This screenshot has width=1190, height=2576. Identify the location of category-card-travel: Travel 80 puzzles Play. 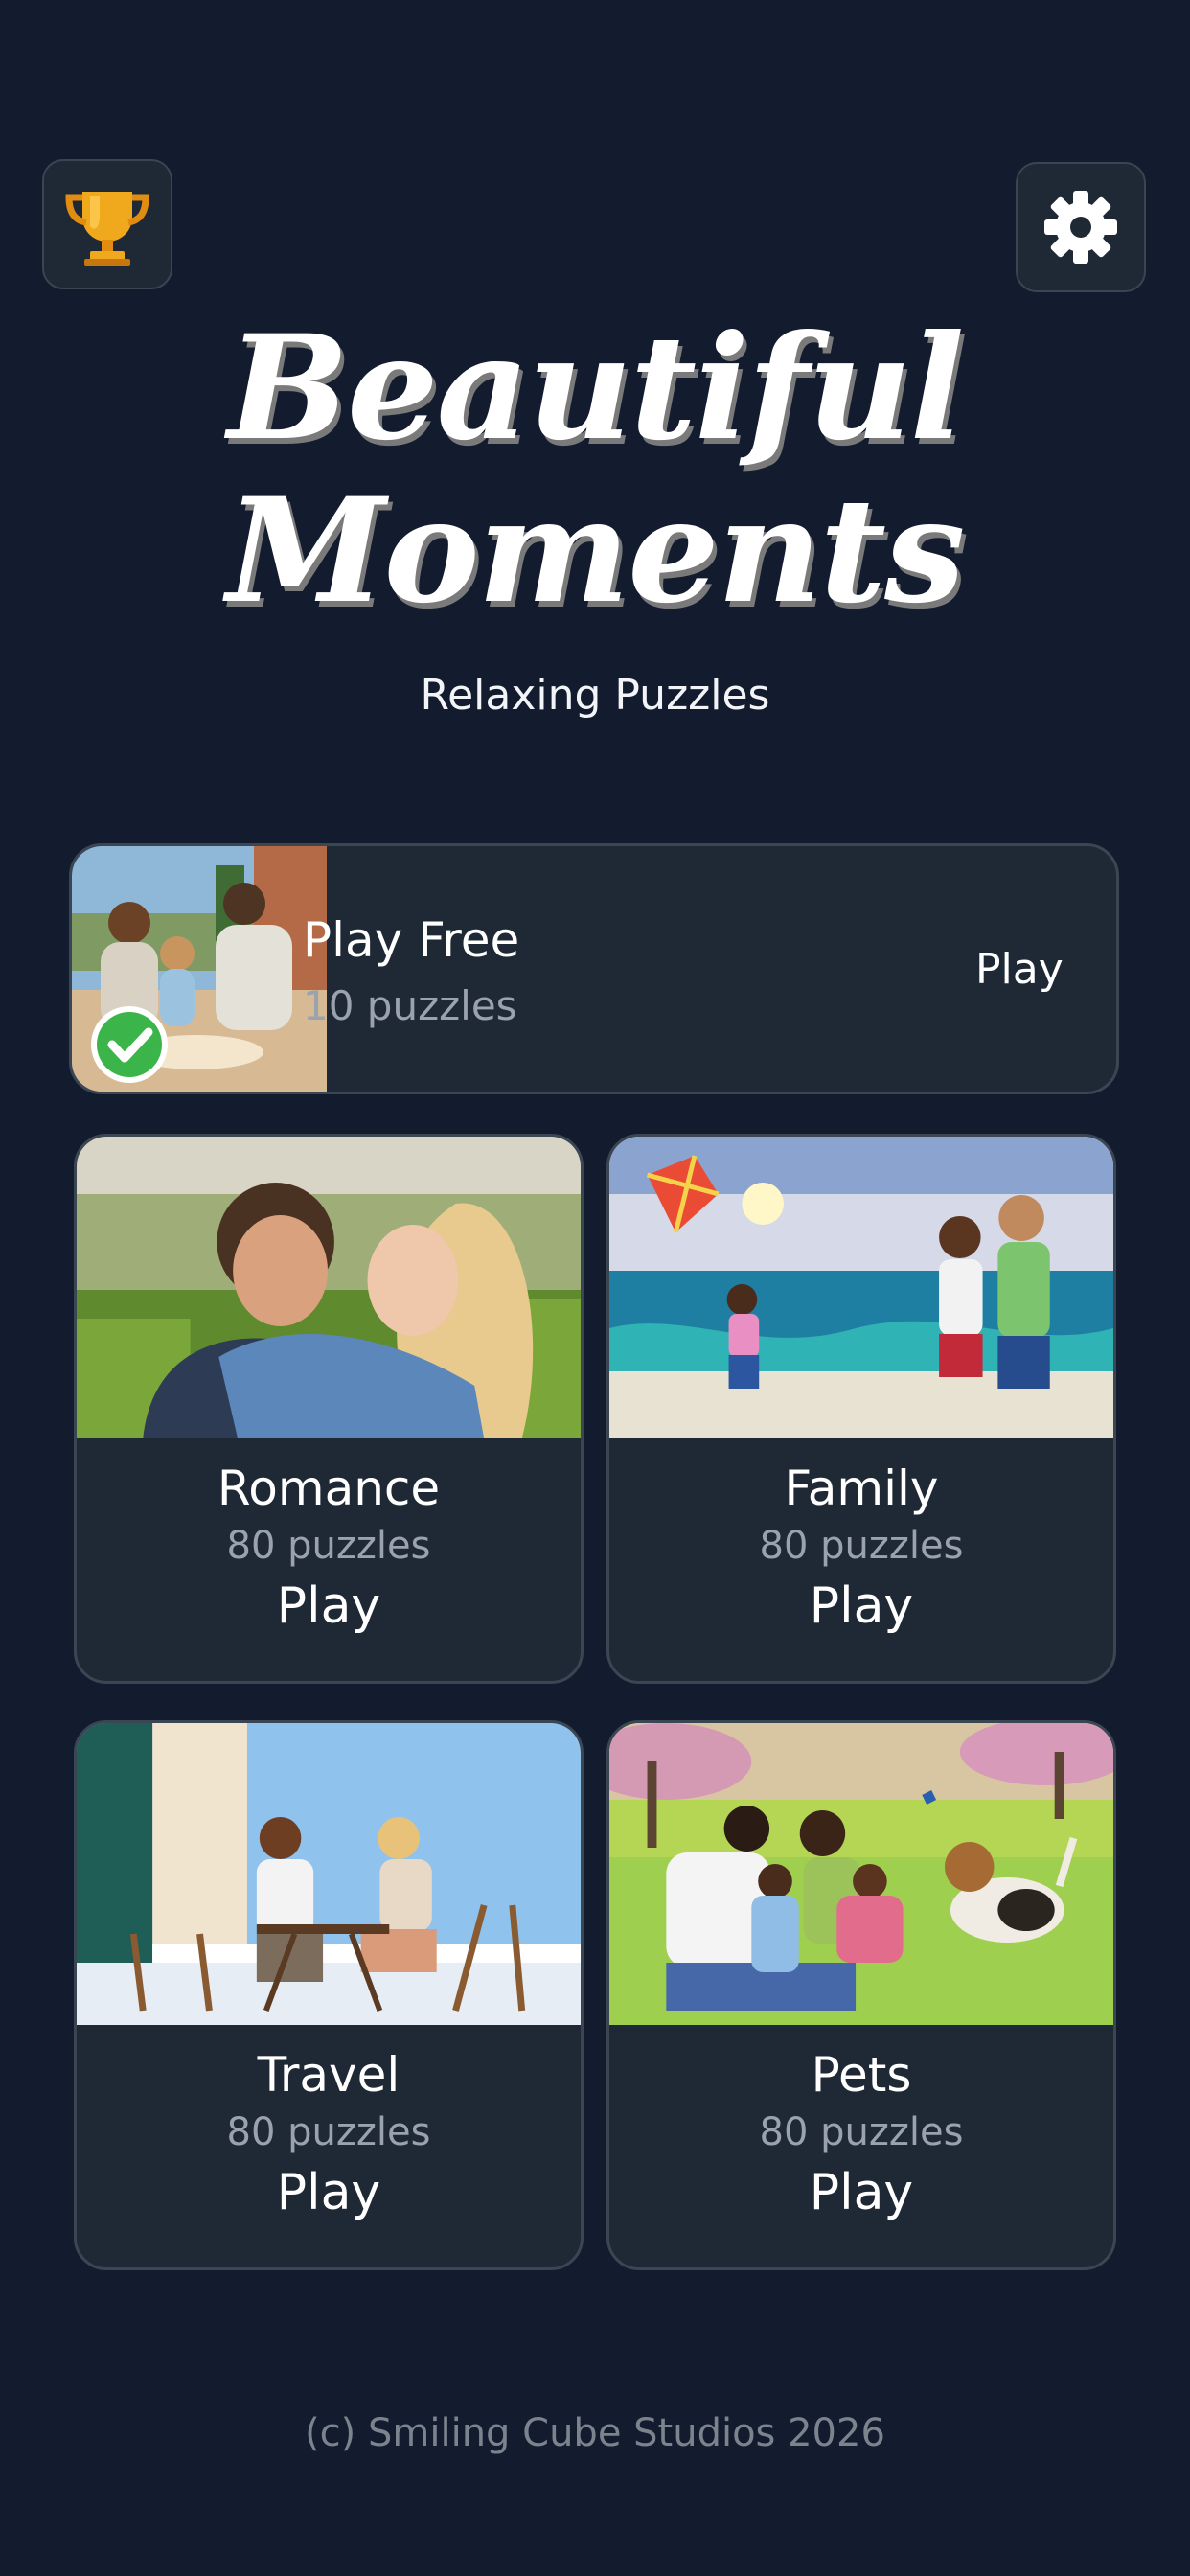
(329, 1995).